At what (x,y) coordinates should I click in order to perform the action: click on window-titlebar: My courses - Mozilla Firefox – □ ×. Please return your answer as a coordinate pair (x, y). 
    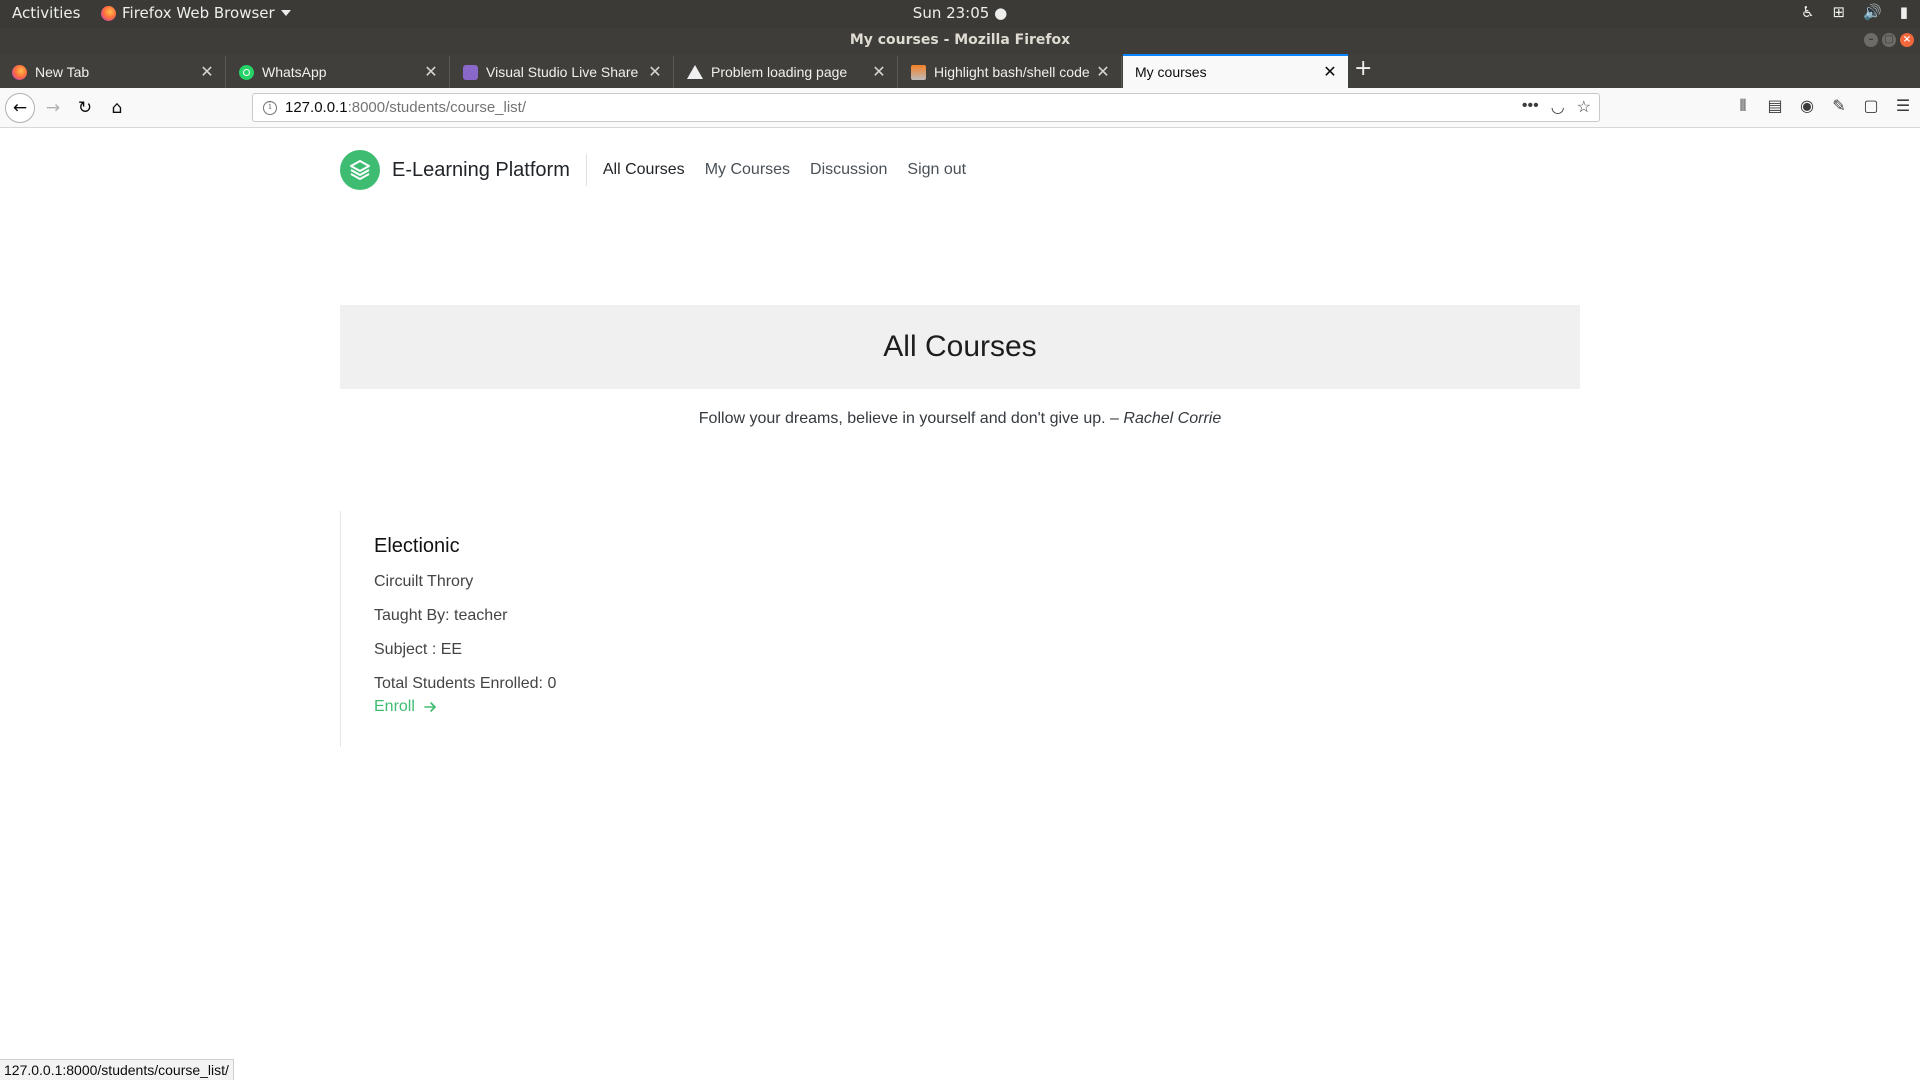
    Looking at the image, I should click on (960, 41).